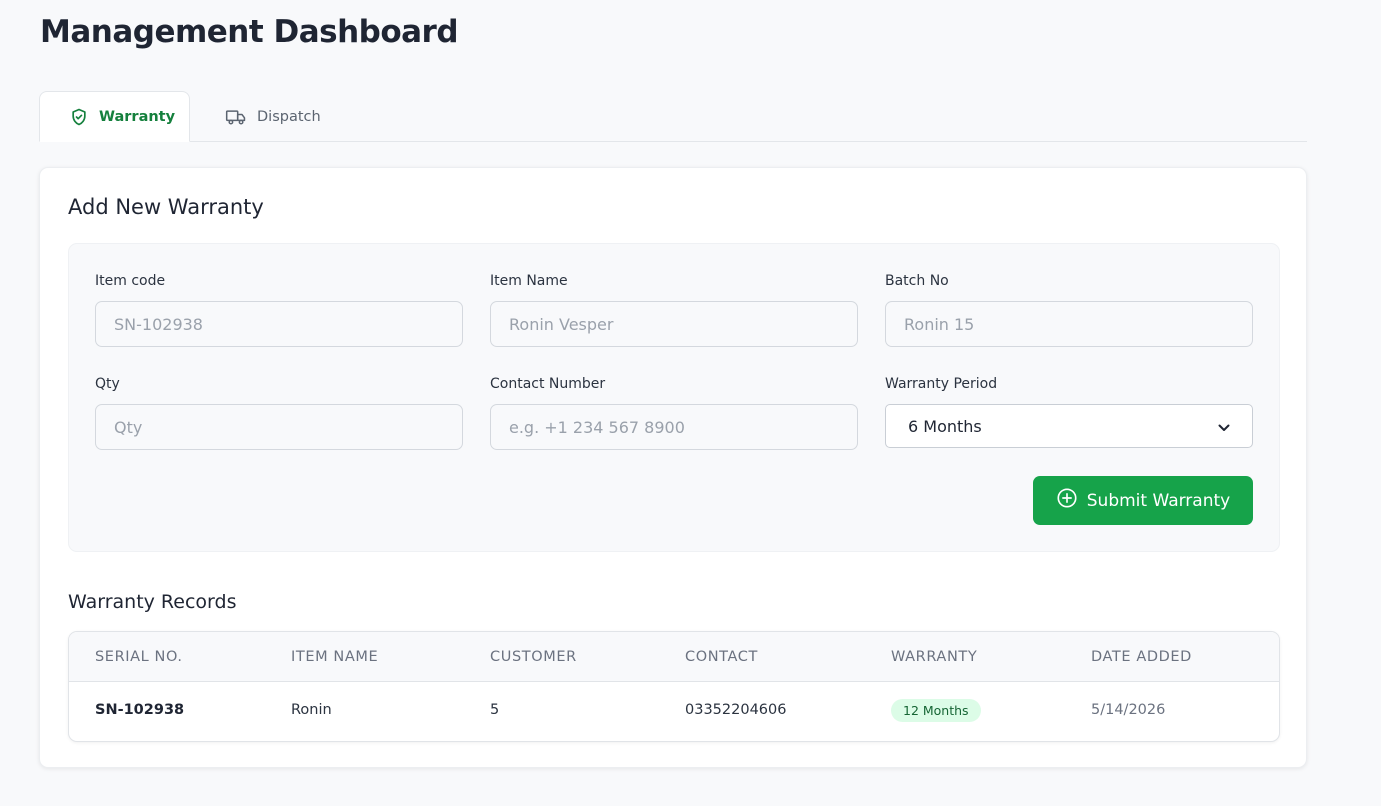 The width and height of the screenshot is (1381, 806). Describe the element at coordinates (166, 207) in the screenshot. I see `form-title: Add New Warranty` at that location.